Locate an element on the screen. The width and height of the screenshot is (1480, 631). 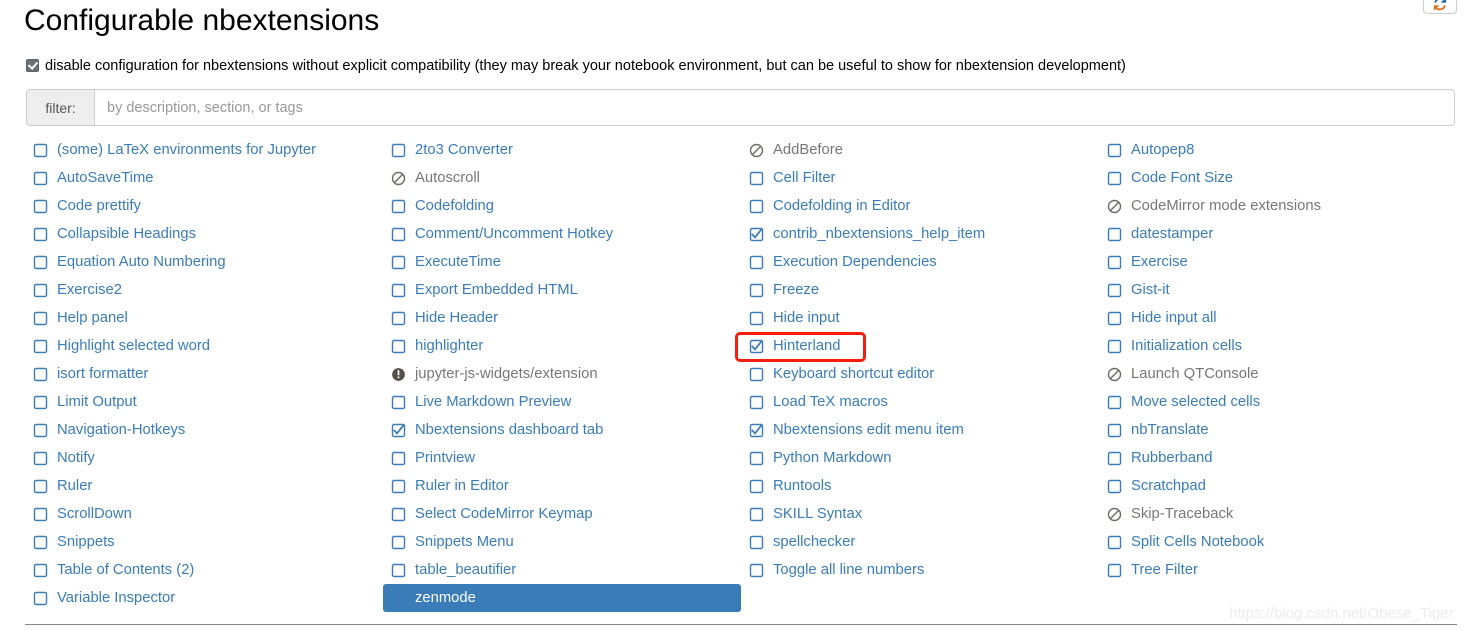
extension-label: AddBefore is located at coordinates (808, 150).